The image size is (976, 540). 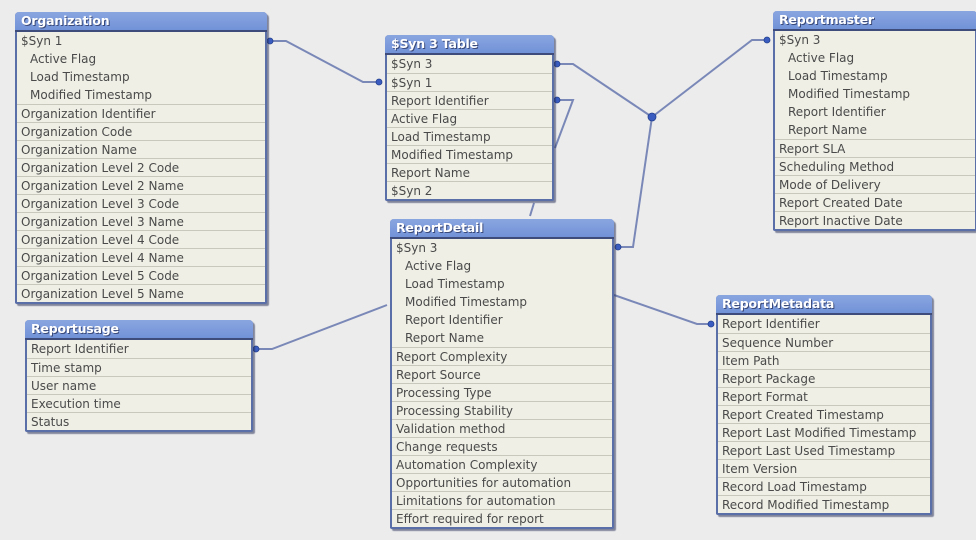 I want to click on table-title: $Syn 3 Table, so click(x=469, y=45).